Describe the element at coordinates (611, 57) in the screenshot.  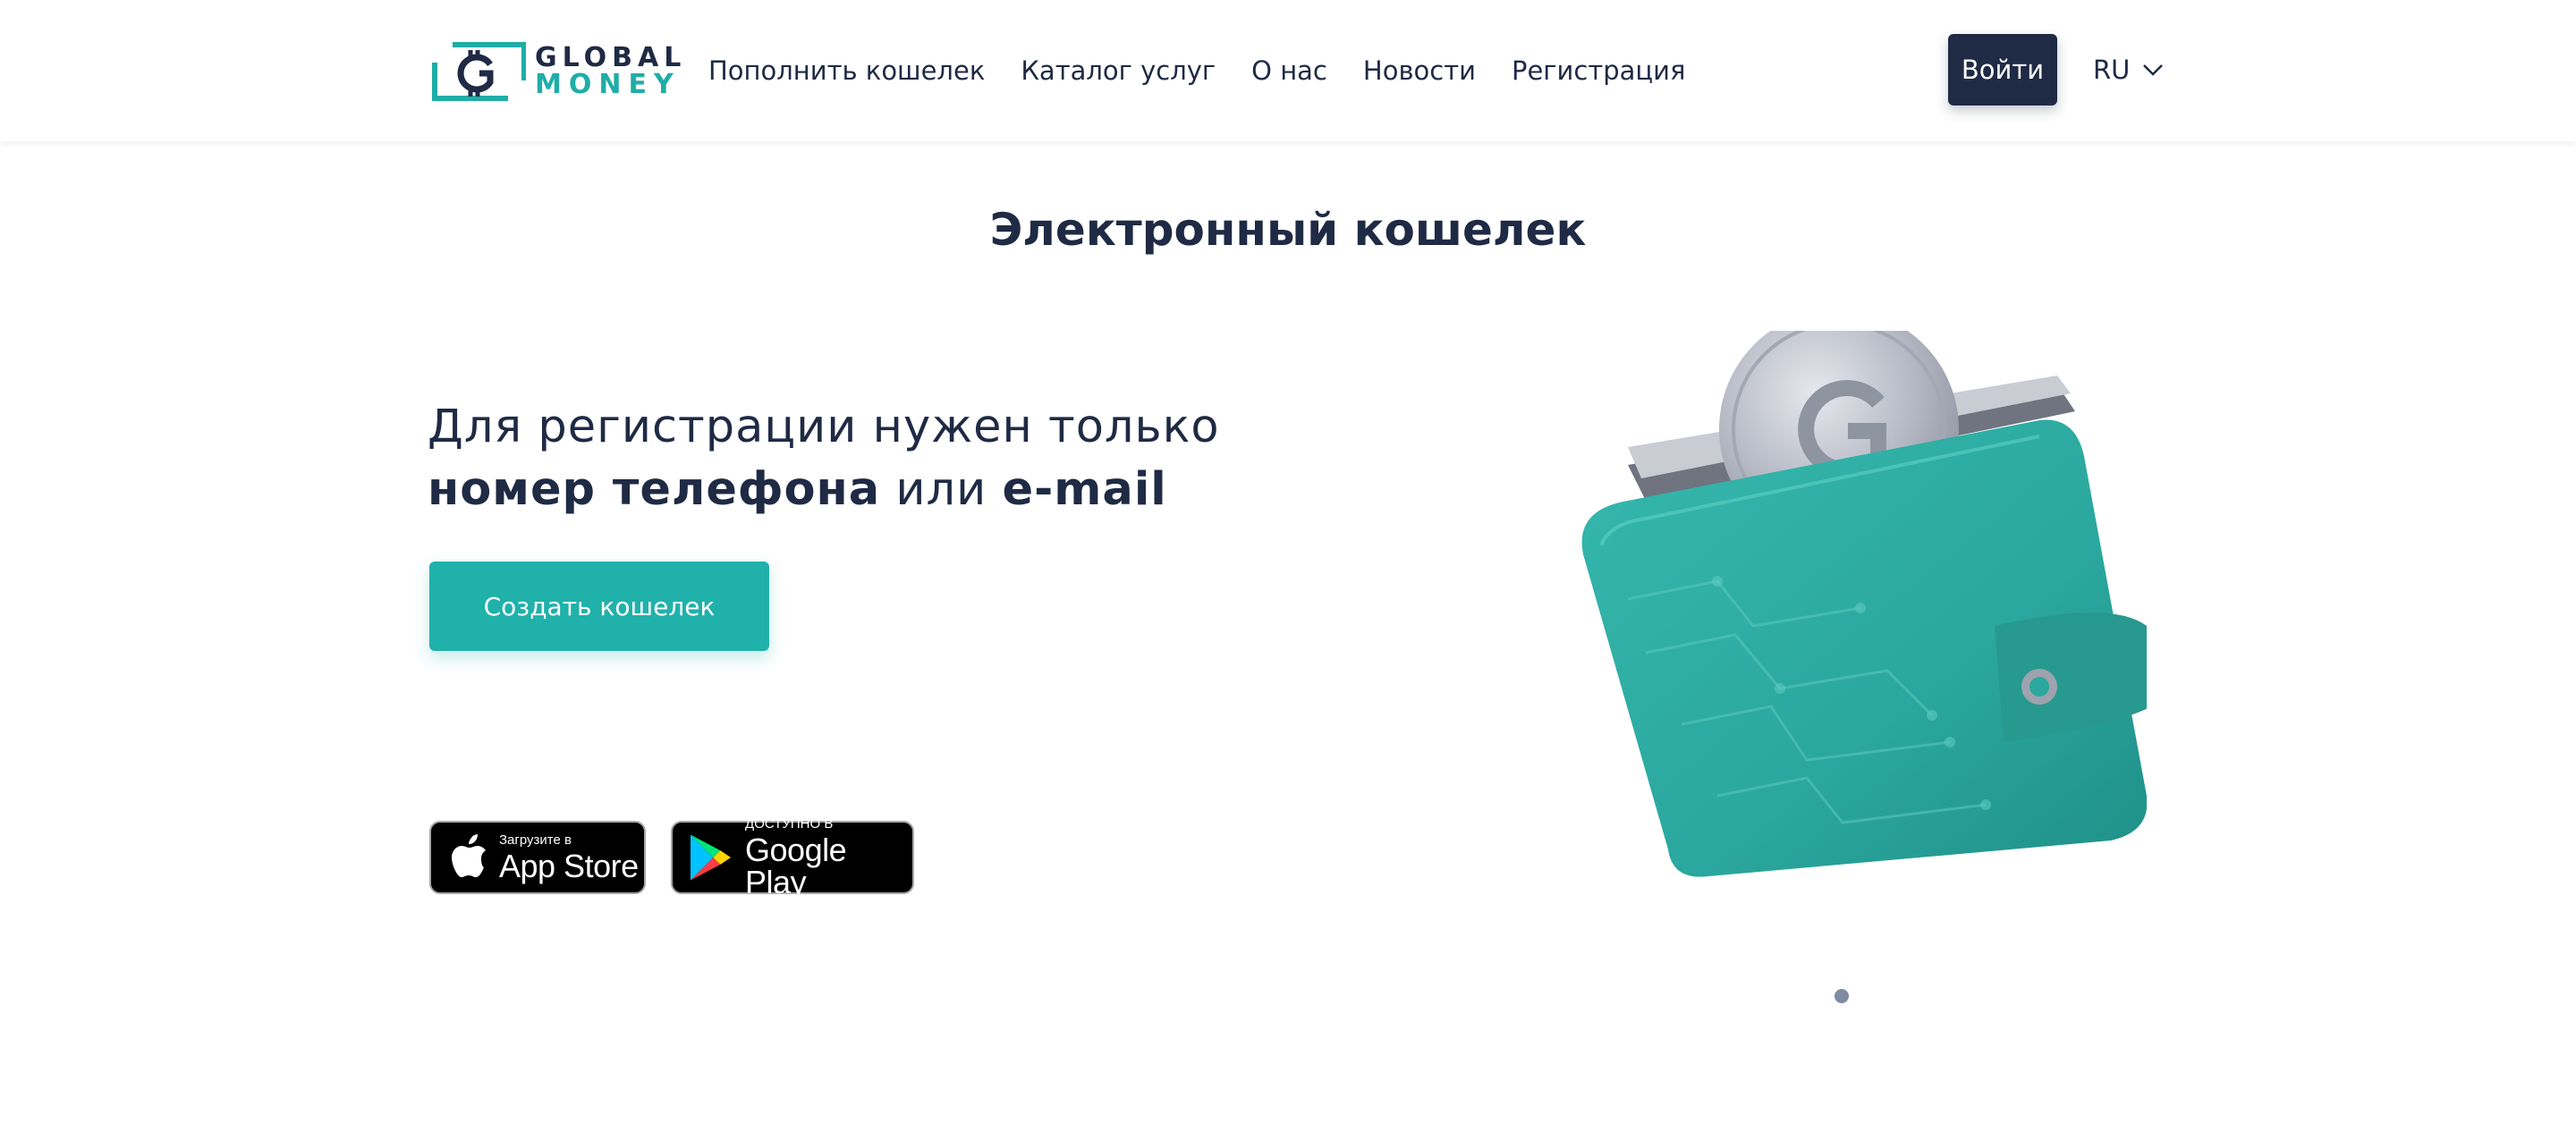
I see `logo-global-text: GLOBAL` at that location.